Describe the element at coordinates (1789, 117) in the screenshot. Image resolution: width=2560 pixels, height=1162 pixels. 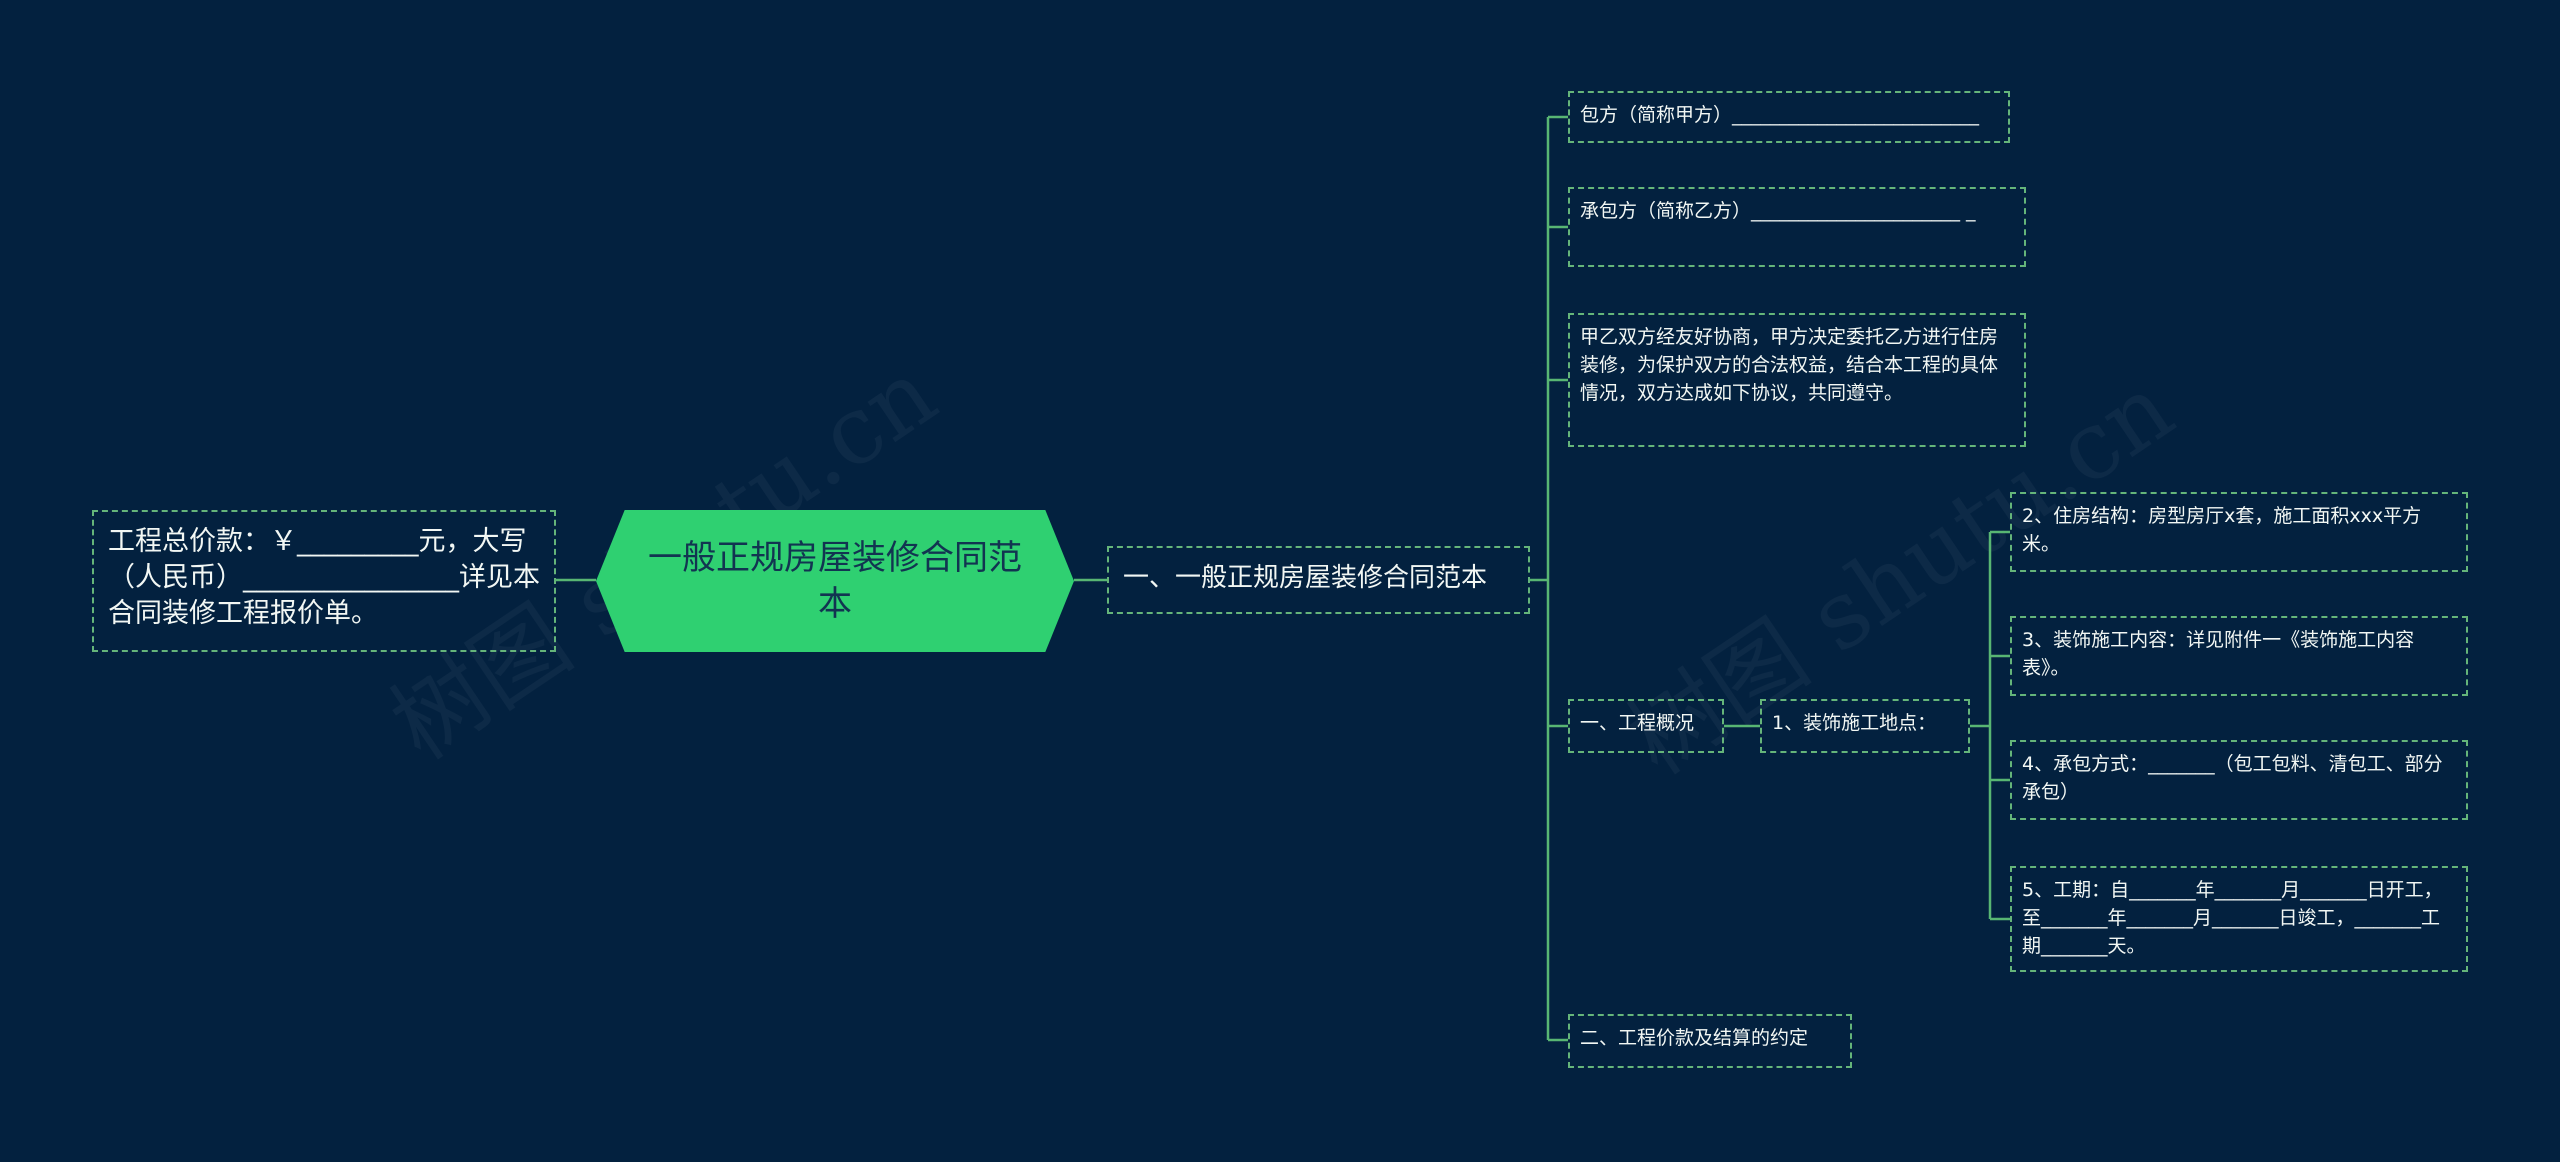
I see `party-a-node: 包方（简称甲方）__________________________` at that location.